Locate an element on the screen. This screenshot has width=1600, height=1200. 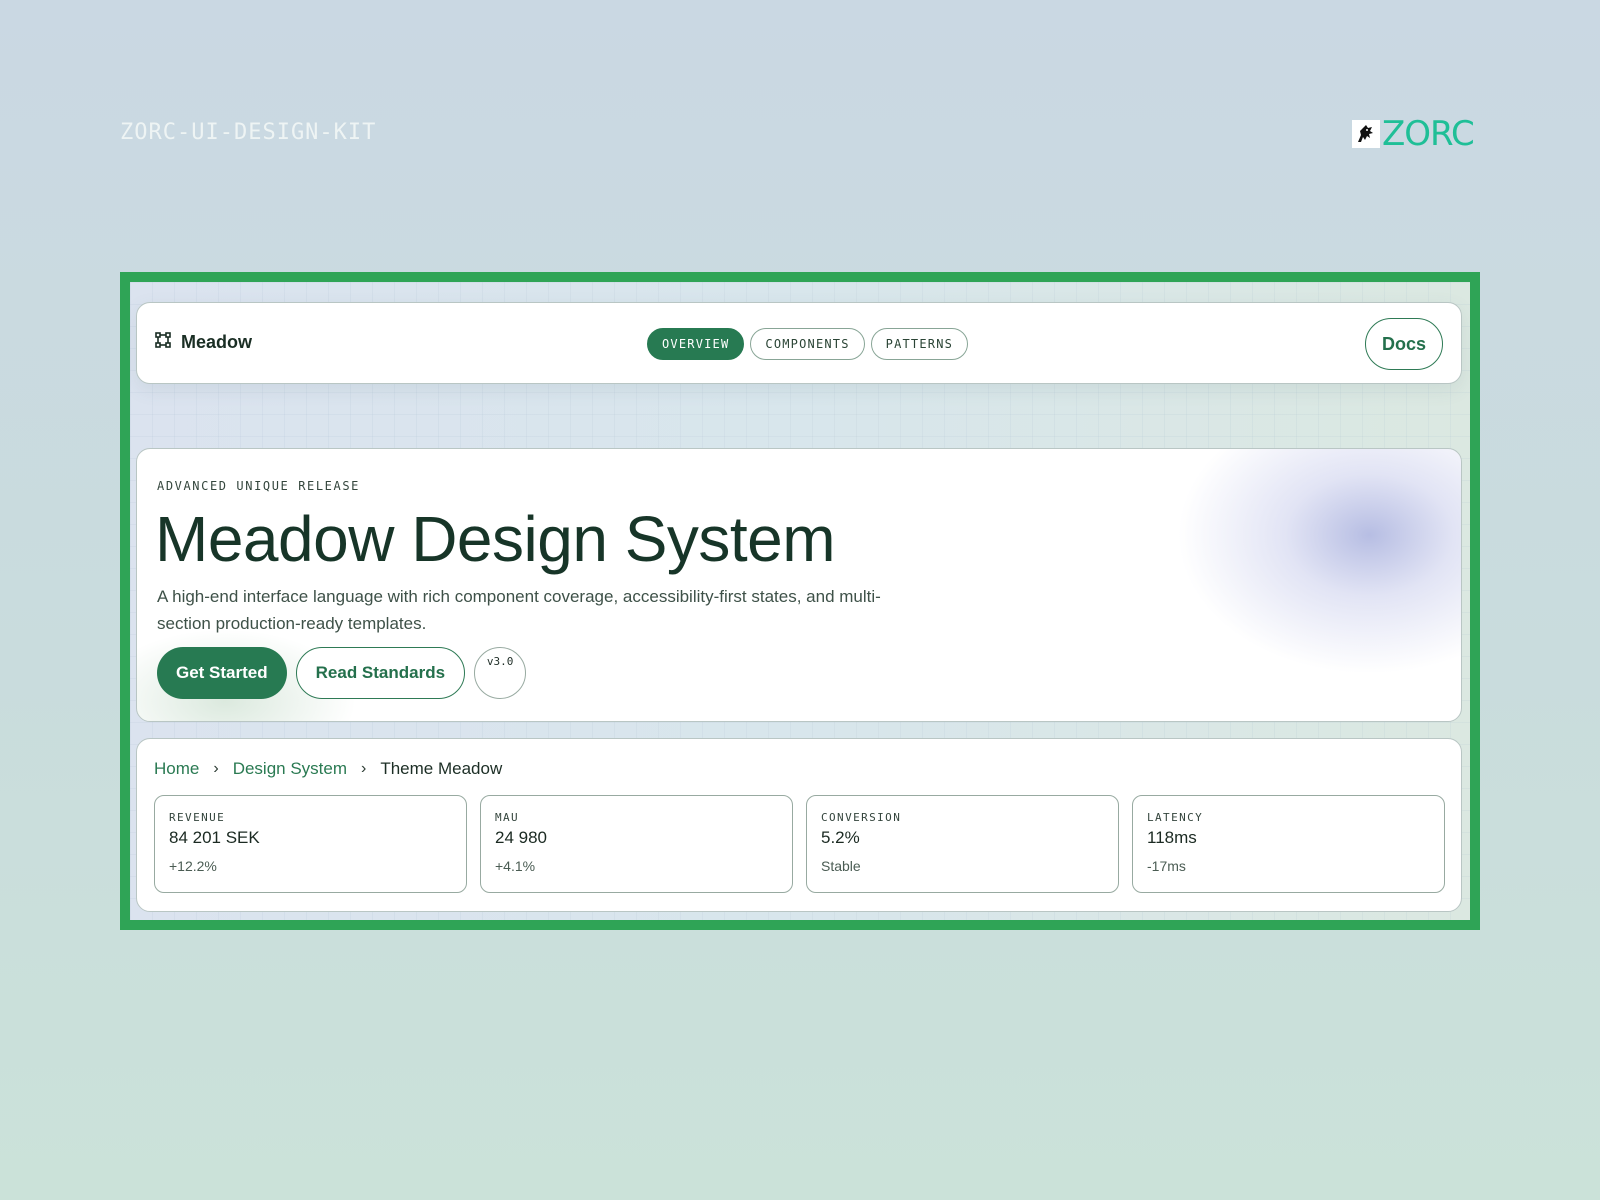
hero-eyebrow: ADVANCED UNIQUE RELEASE is located at coordinates (258, 486).